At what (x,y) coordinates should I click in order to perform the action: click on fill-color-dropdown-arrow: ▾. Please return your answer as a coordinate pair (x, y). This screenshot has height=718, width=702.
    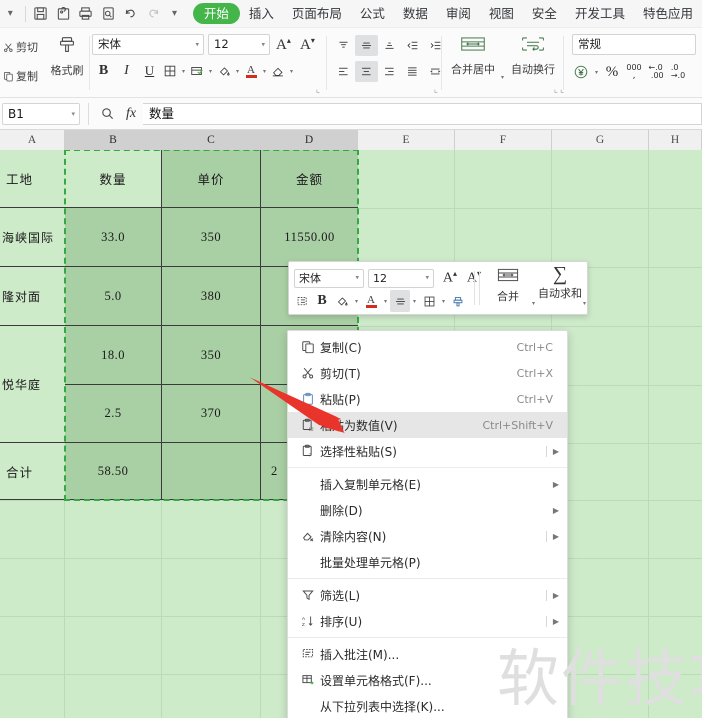
    Looking at the image, I should click on (237, 71).